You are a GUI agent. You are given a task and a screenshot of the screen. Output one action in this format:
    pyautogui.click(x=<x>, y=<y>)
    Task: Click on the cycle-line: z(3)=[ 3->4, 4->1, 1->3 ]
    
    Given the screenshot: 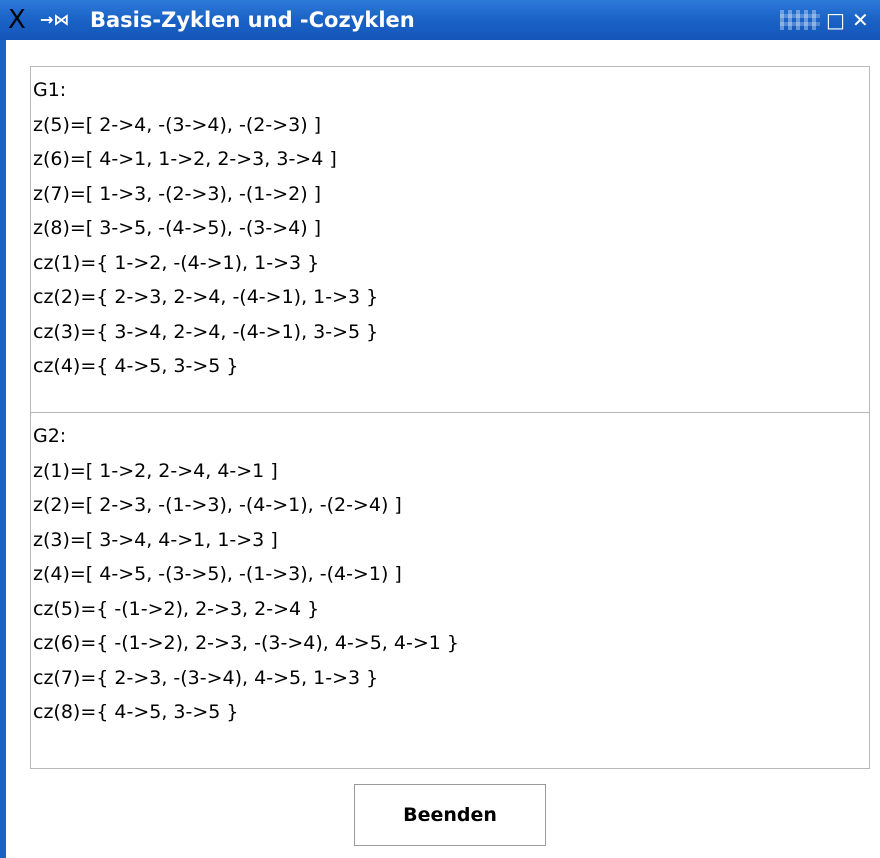 What is the action you would take?
    pyautogui.click(x=155, y=539)
    